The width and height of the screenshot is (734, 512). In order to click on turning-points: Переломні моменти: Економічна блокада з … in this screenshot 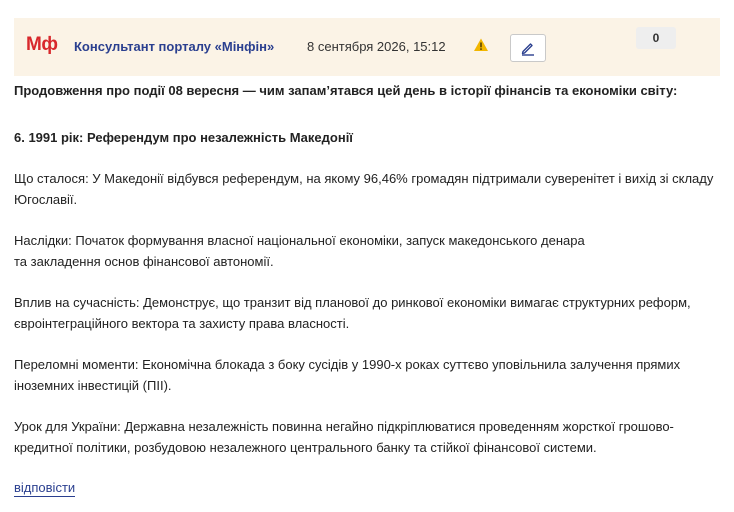, I will do `click(347, 375)`.